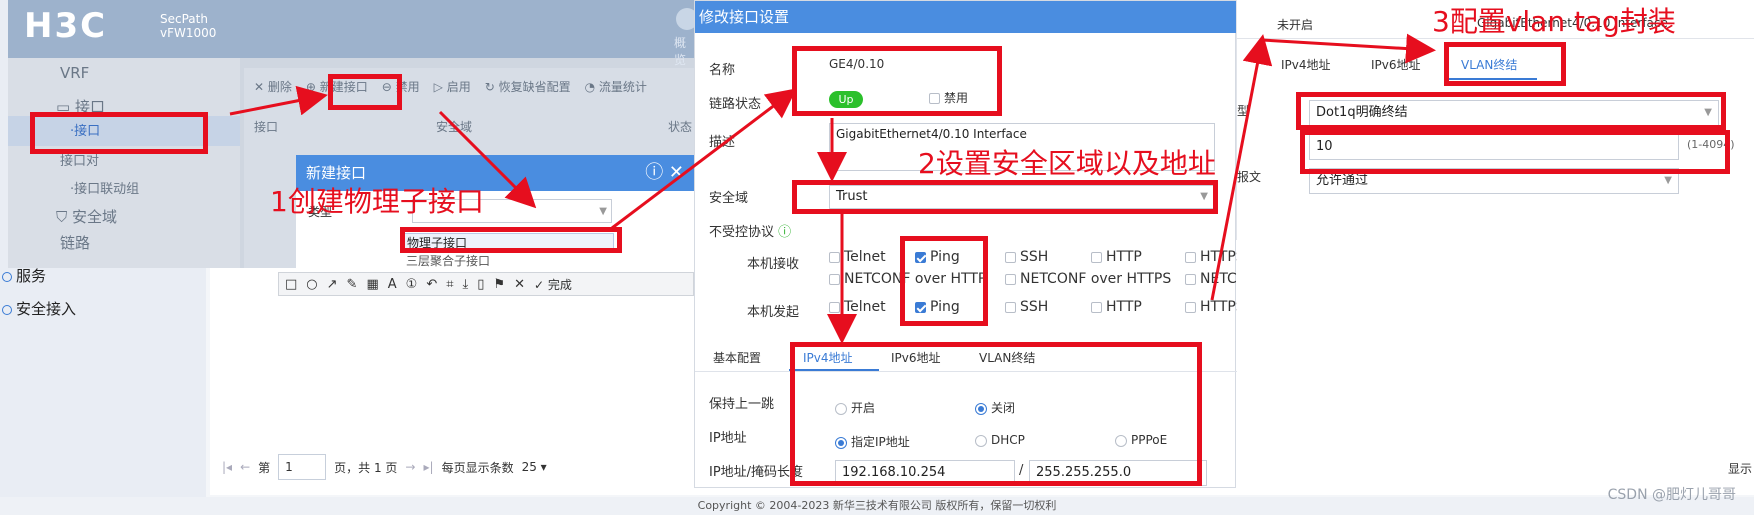  What do you see at coordinates (1067, 163) in the screenshot?
I see `annotation-step2: 2设置安全区域以及地址` at bounding box center [1067, 163].